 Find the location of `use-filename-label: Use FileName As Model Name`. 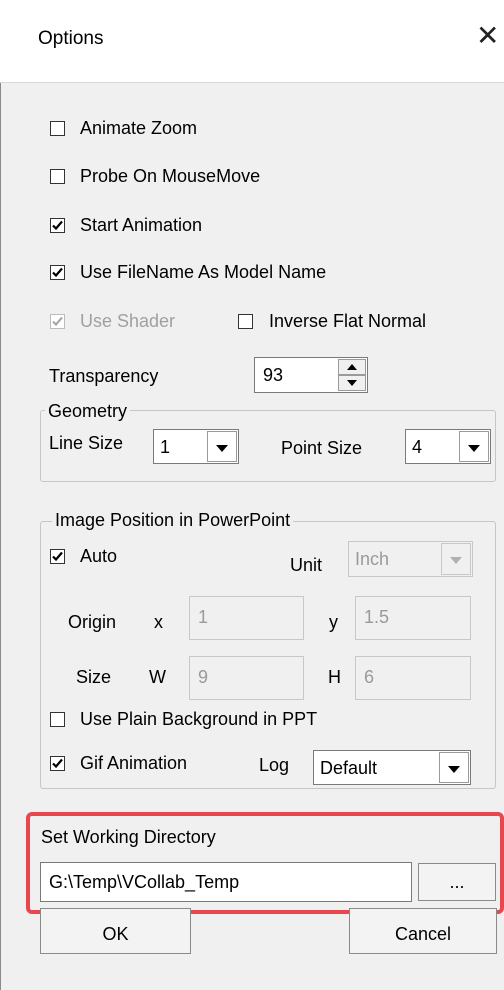

use-filename-label: Use FileName As Model Name is located at coordinates (203, 272).